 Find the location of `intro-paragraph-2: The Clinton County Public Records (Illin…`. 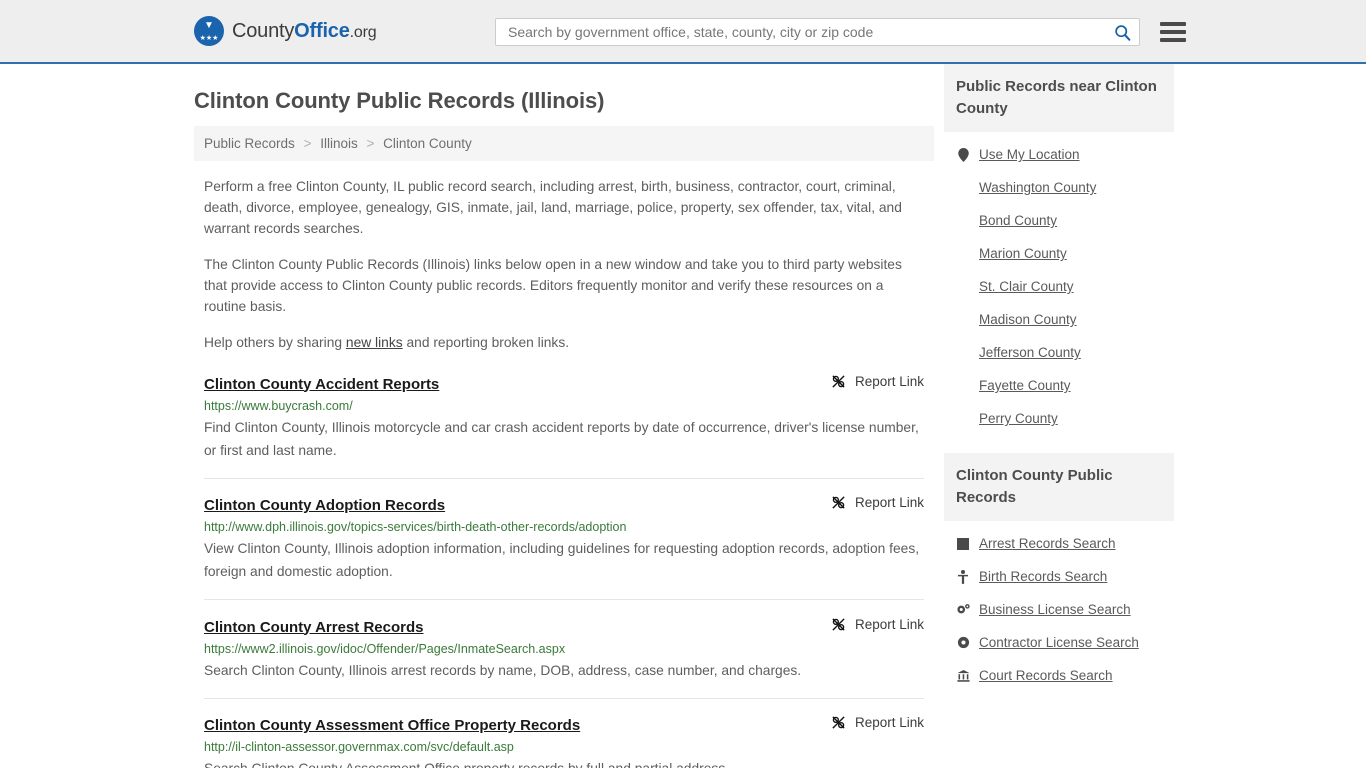

intro-paragraph-2: The Clinton County Public Records (Illin… is located at coordinates (553, 285).